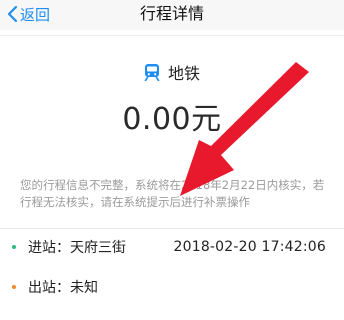 The width and height of the screenshot is (344, 320). What do you see at coordinates (172, 247) in the screenshot?
I see `entry-row: 进站：天府三街 2018-02-20 17:42:06` at bounding box center [172, 247].